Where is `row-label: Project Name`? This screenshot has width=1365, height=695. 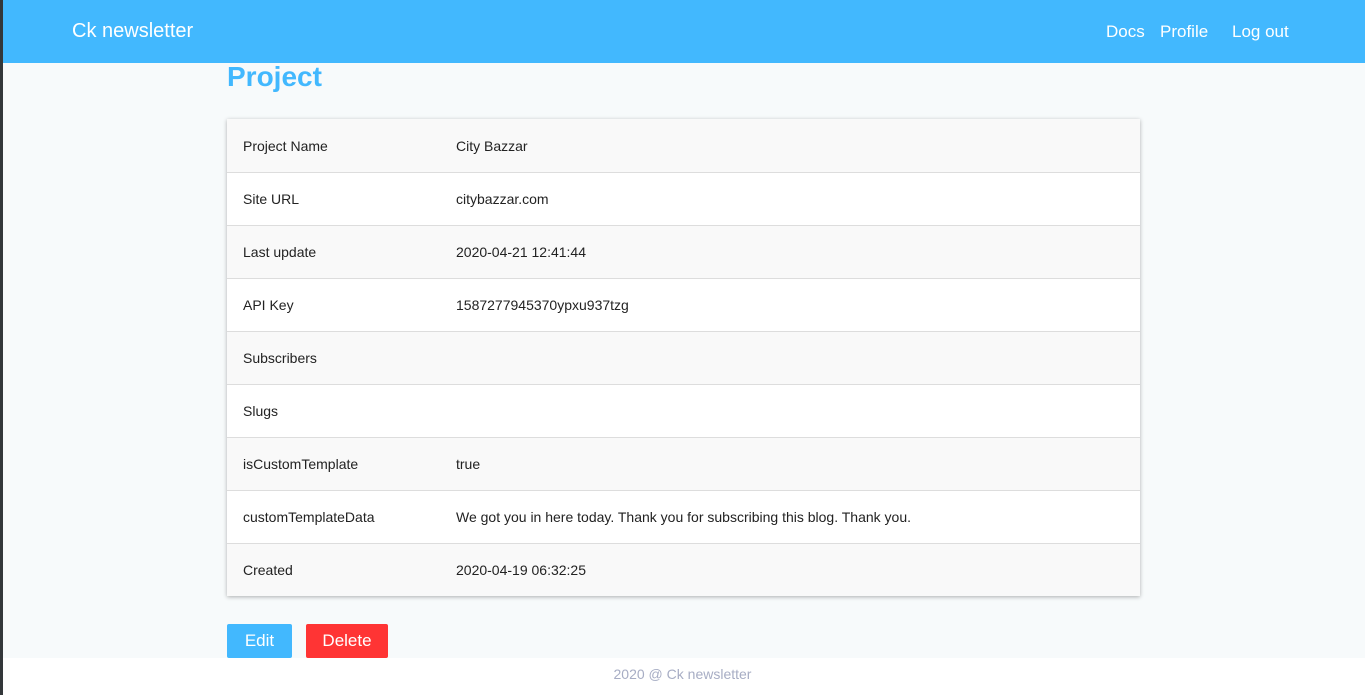 row-label: Project Name is located at coordinates (285, 145).